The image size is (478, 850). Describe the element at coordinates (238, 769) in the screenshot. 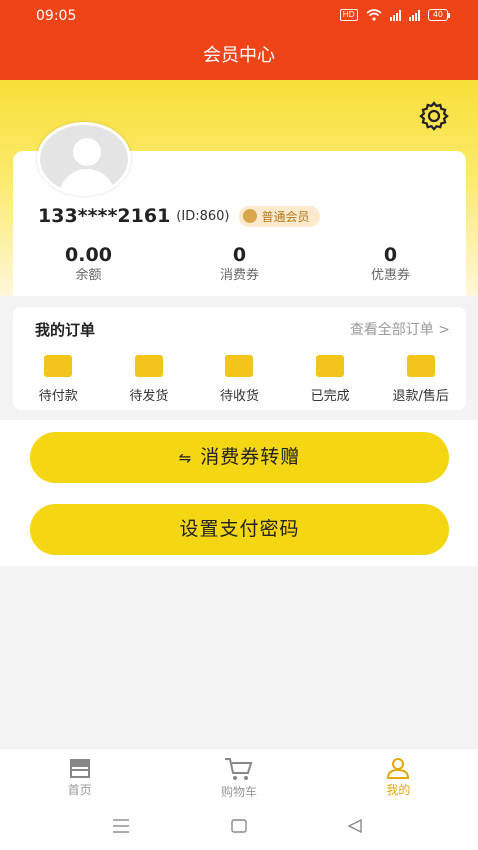

I see `cart-icon` at that location.